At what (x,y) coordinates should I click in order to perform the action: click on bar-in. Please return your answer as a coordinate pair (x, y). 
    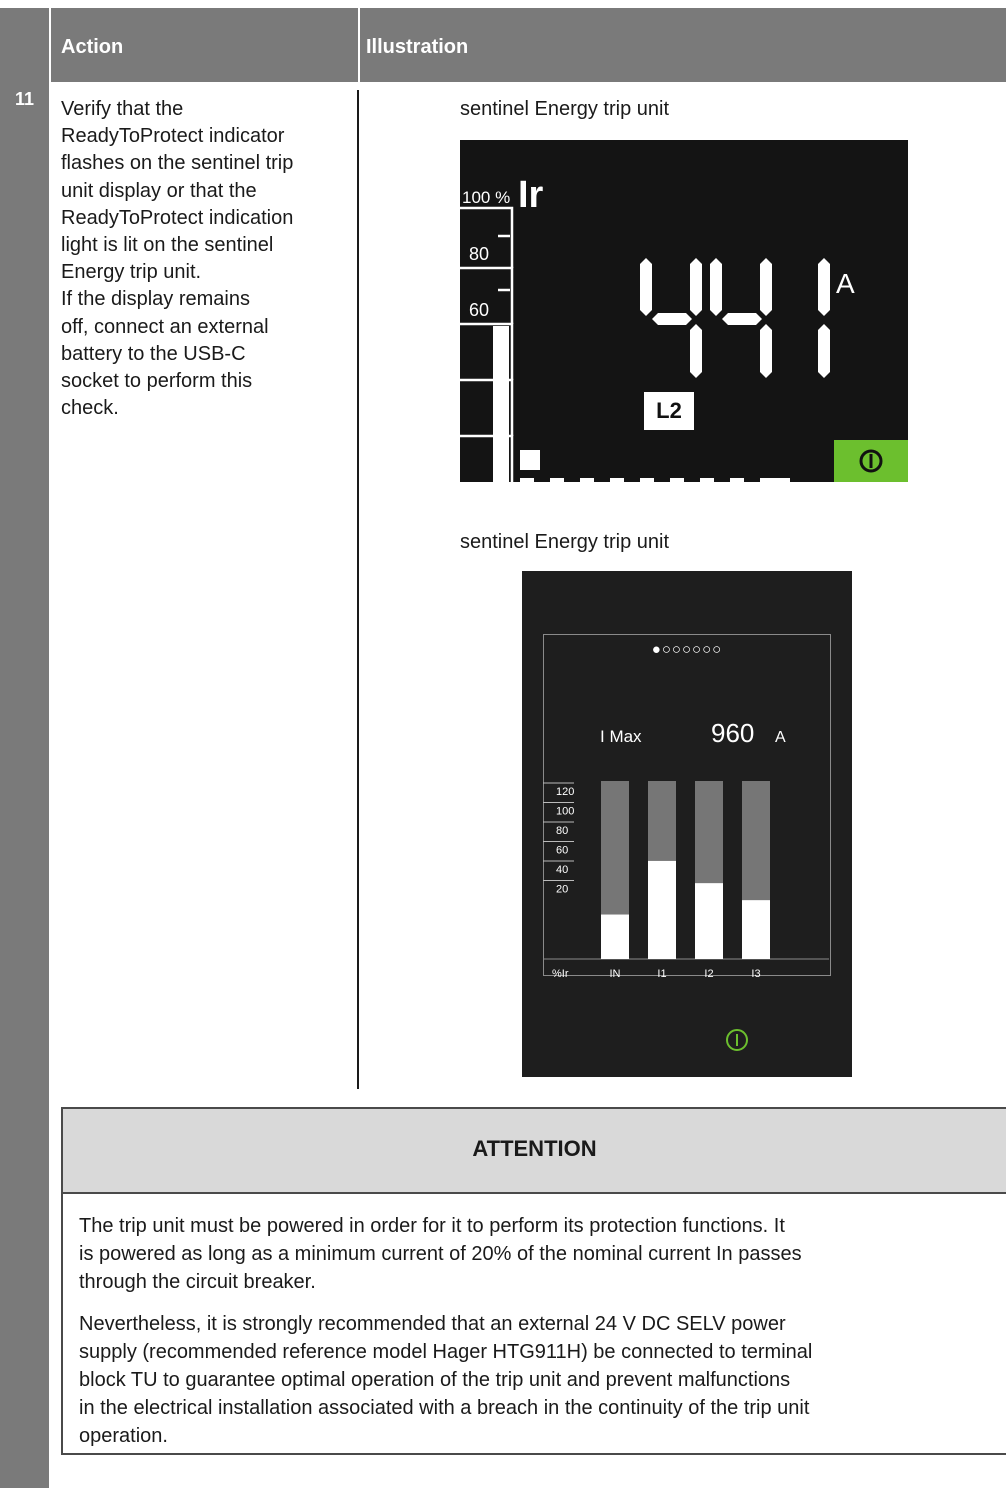
    Looking at the image, I should click on (615, 936).